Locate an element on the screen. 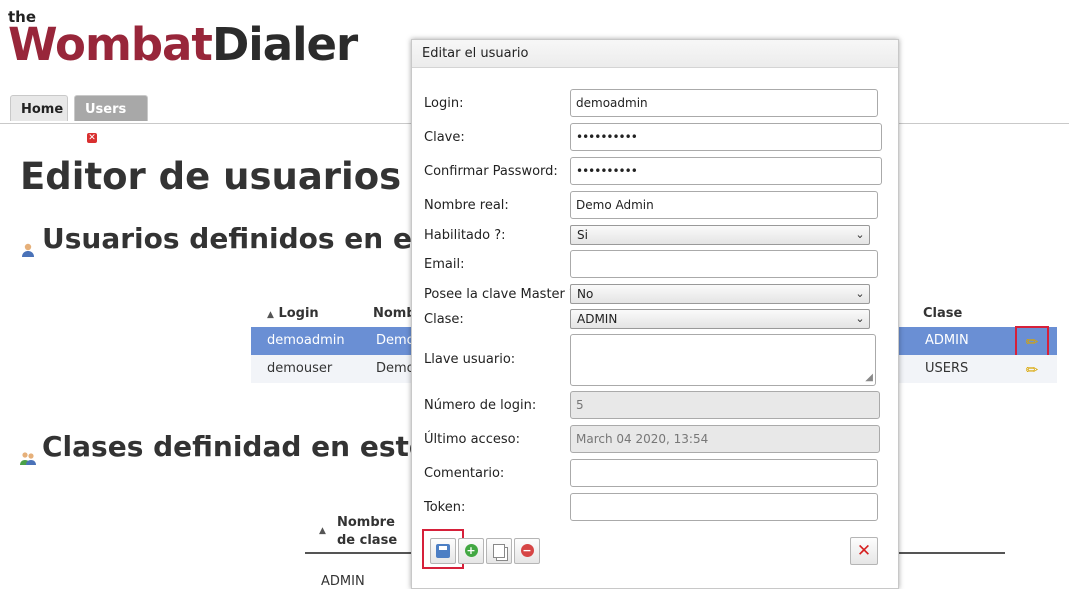 The image size is (1069, 589). row-class: USERS is located at coordinates (947, 368).